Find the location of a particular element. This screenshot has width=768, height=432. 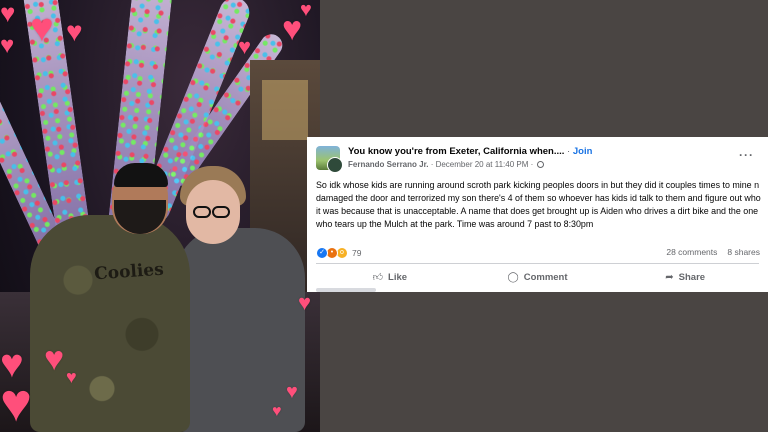

more-icon: ··· is located at coordinates (746, 155).